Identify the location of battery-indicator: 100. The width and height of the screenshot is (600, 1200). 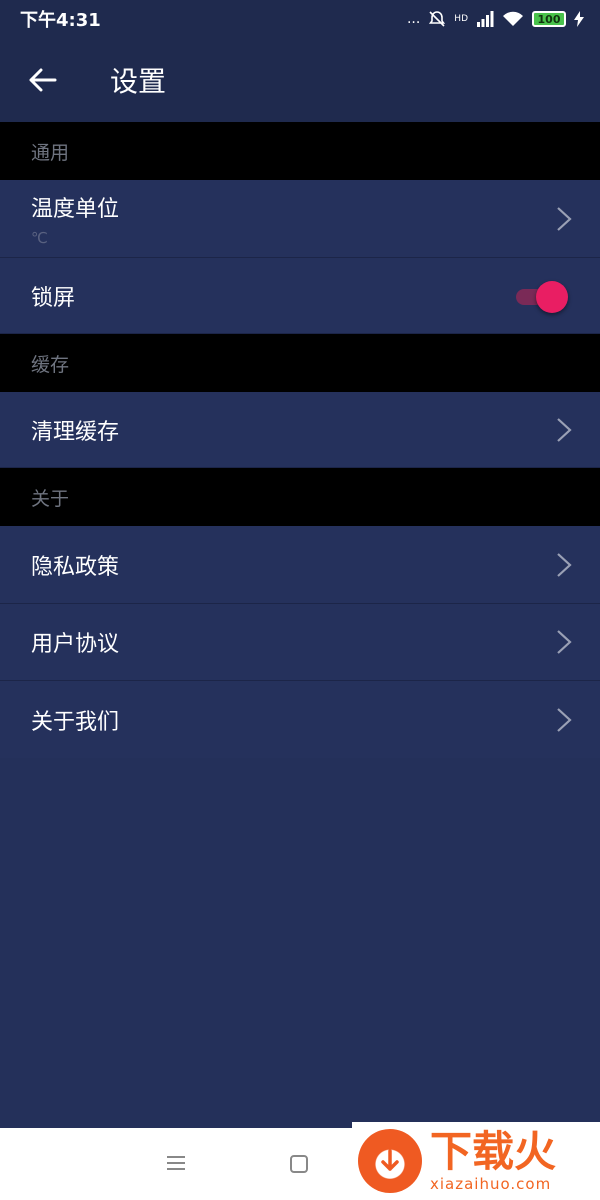
(549, 19).